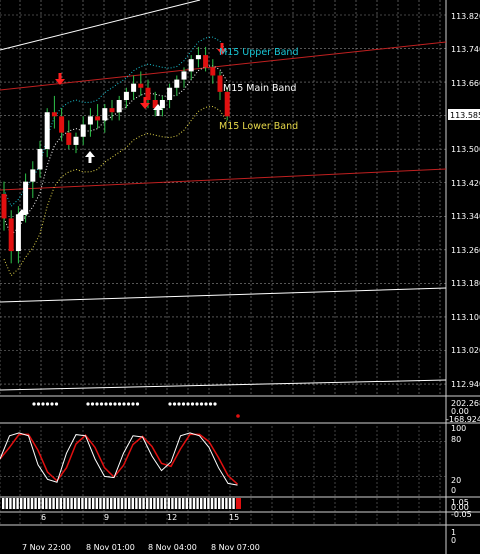 This screenshot has height=554, width=480. Describe the element at coordinates (453, 490) in the screenshot. I see `stochastic-label: 0` at that location.